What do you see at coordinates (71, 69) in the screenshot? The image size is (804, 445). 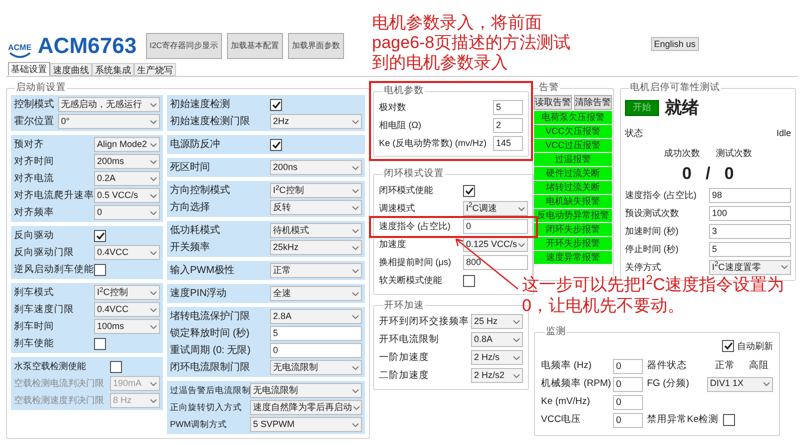 I see `tab: 速度曲线` at bounding box center [71, 69].